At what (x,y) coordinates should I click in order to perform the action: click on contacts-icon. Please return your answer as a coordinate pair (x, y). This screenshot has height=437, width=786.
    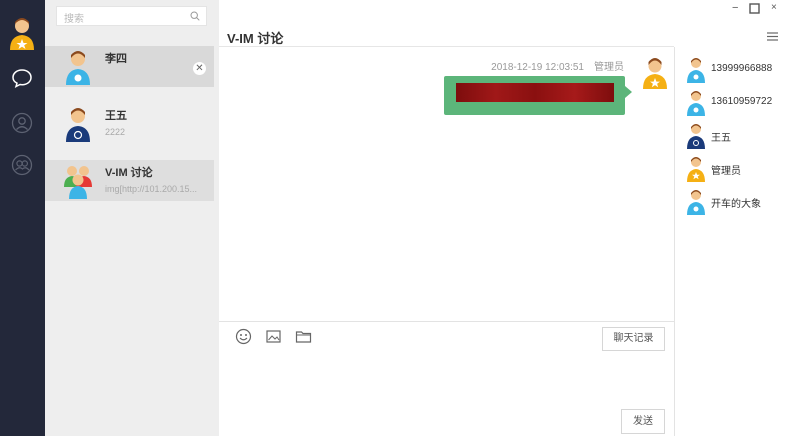
    Looking at the image, I should click on (22, 123).